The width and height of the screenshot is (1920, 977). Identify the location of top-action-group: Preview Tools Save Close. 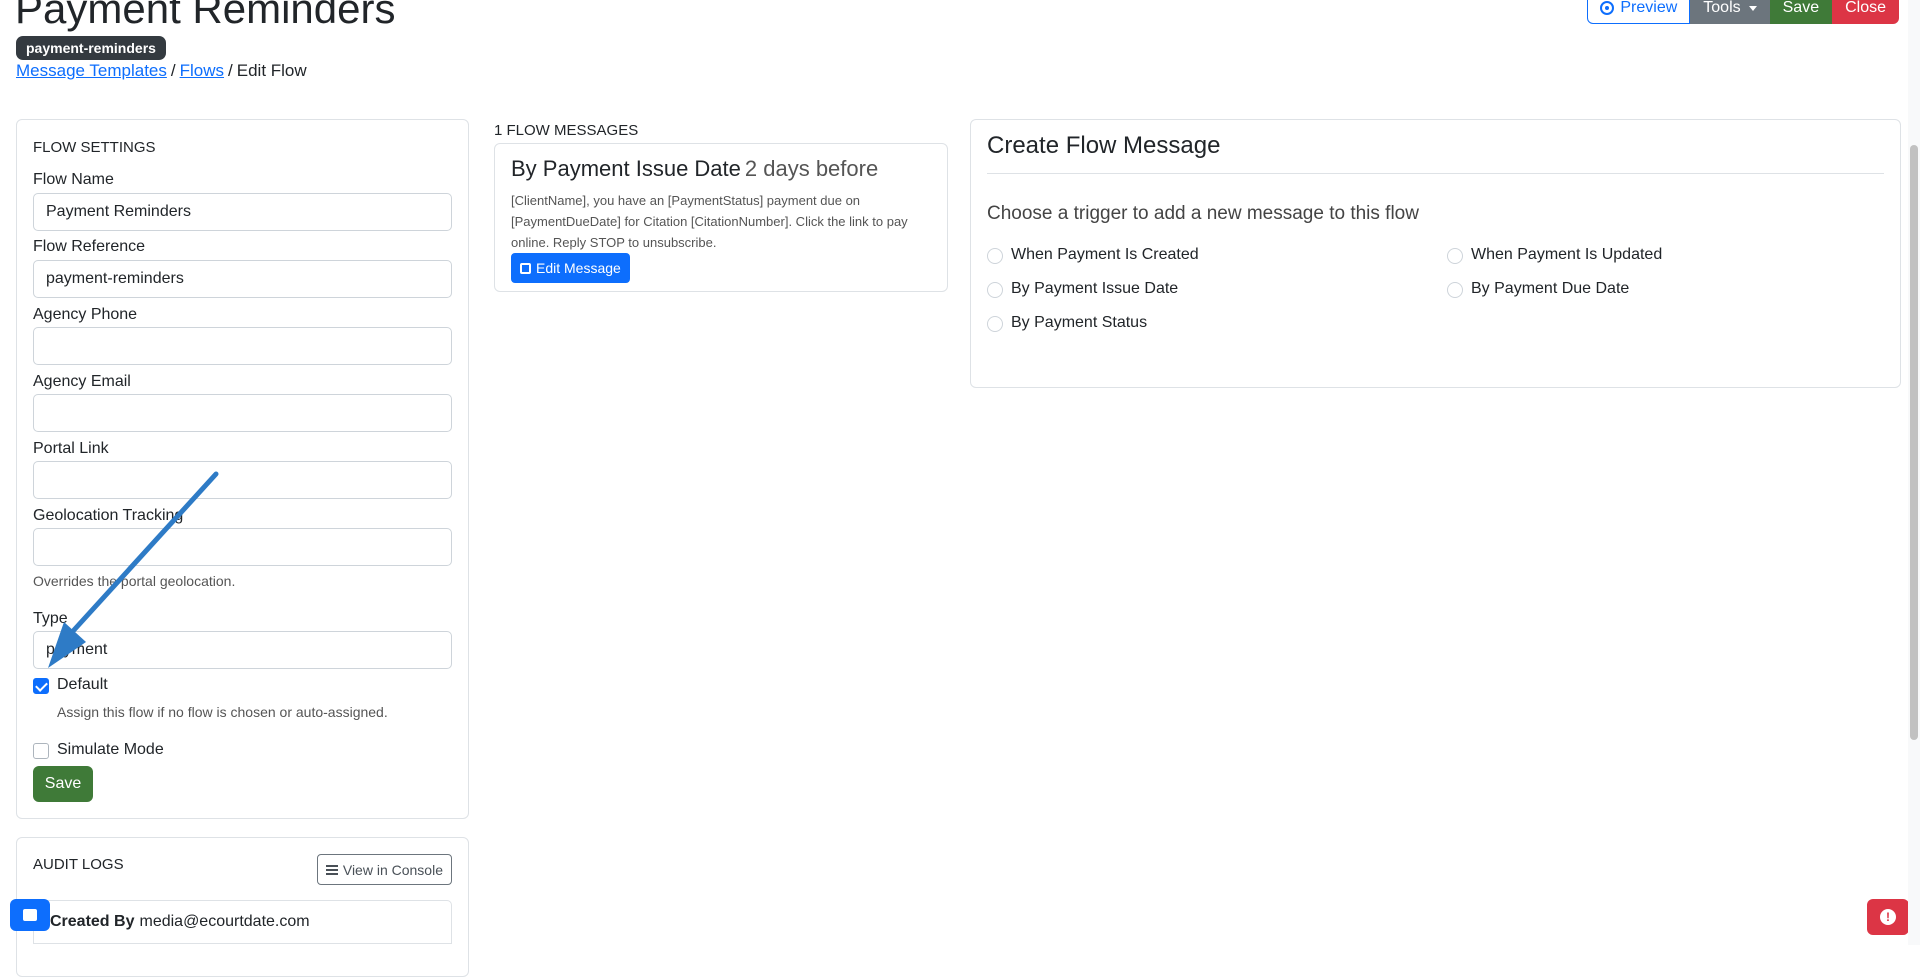
(1743, 12).